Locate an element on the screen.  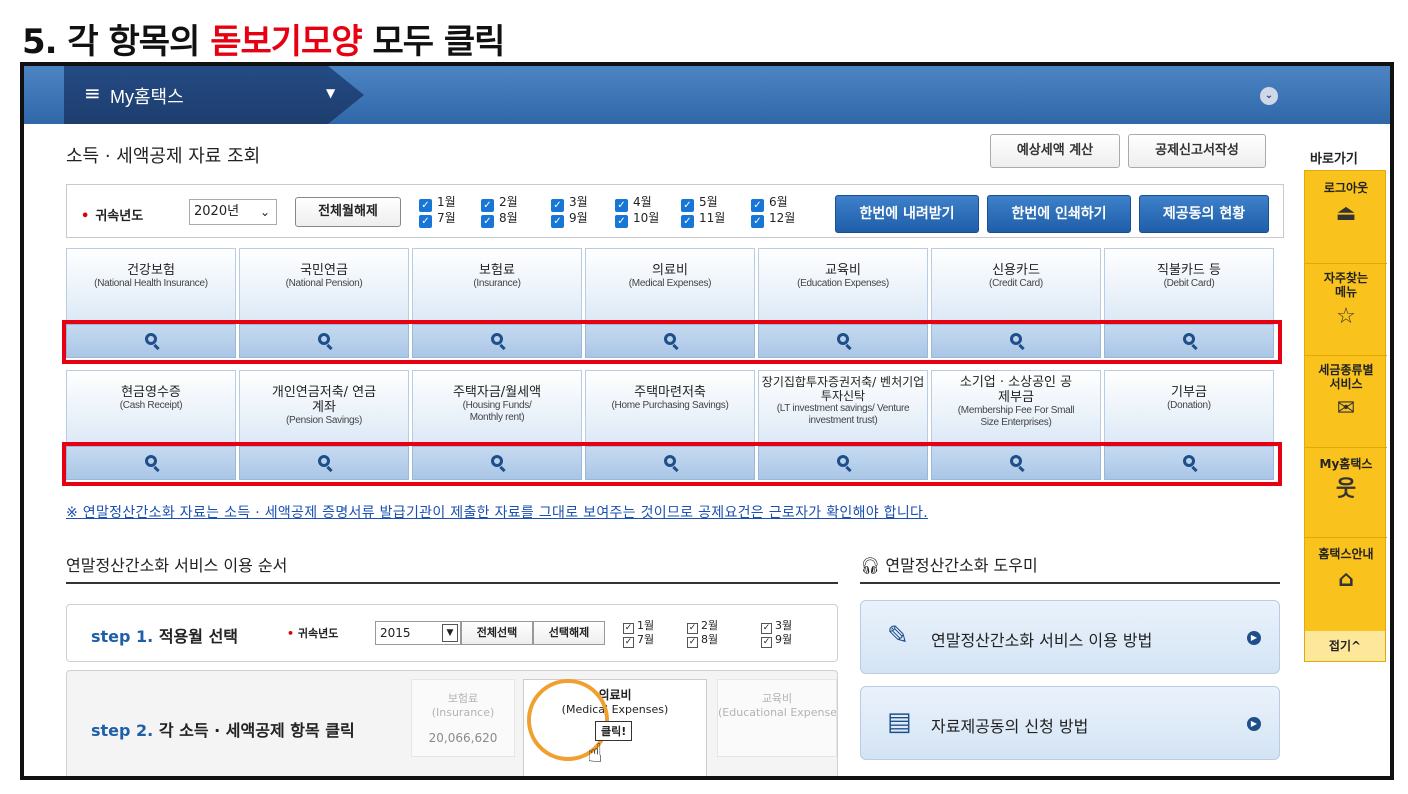
category-insurance: 보험료 (Insurance) is located at coordinates (497, 285).